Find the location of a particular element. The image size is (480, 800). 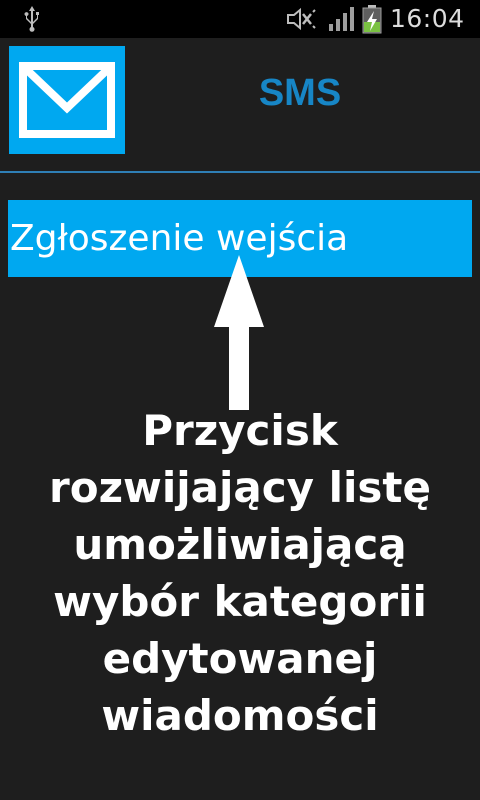

mute-icon is located at coordinates (301, 19).